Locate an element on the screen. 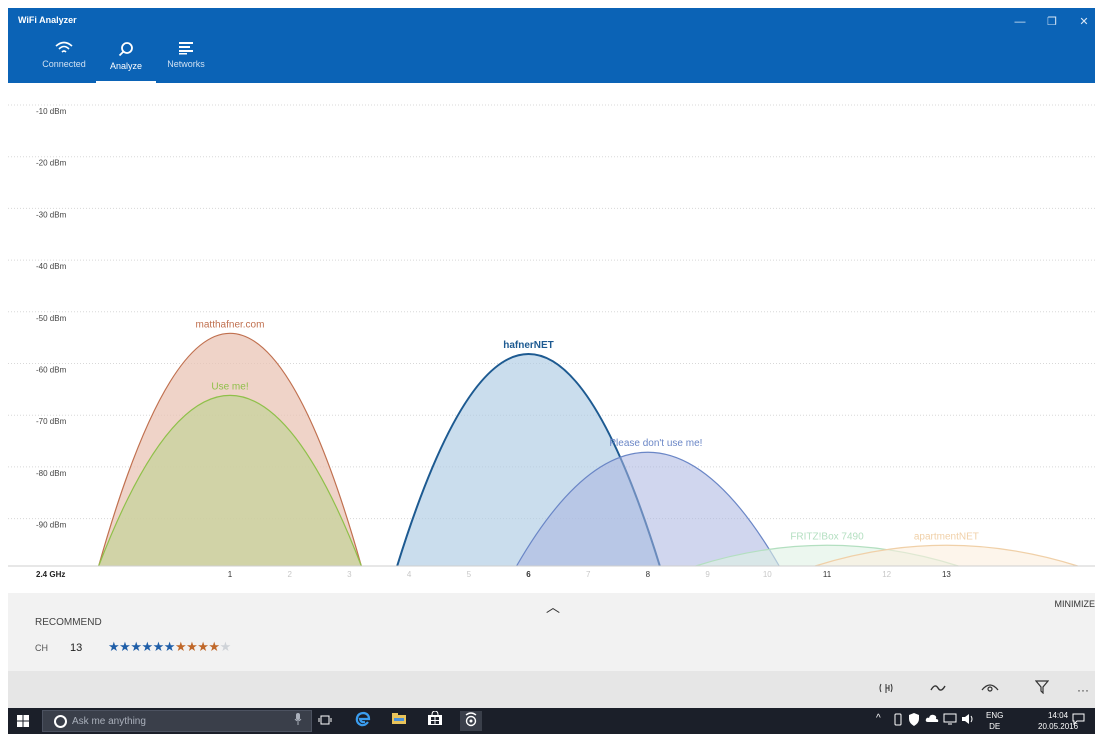 Image resolution: width=1095 pixels, height=734 pixels. x-tick-label: 3 is located at coordinates (349, 574).